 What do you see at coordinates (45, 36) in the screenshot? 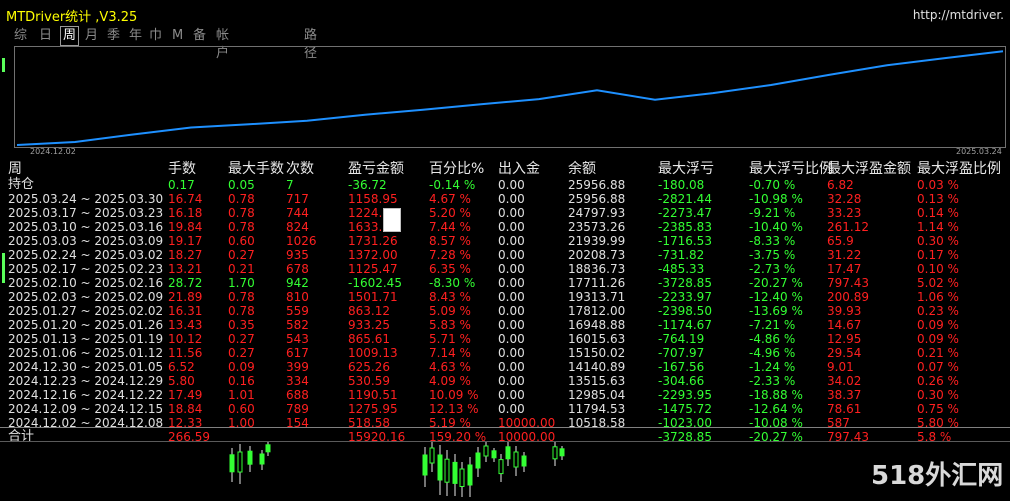
I see `tab-day: 日` at bounding box center [45, 36].